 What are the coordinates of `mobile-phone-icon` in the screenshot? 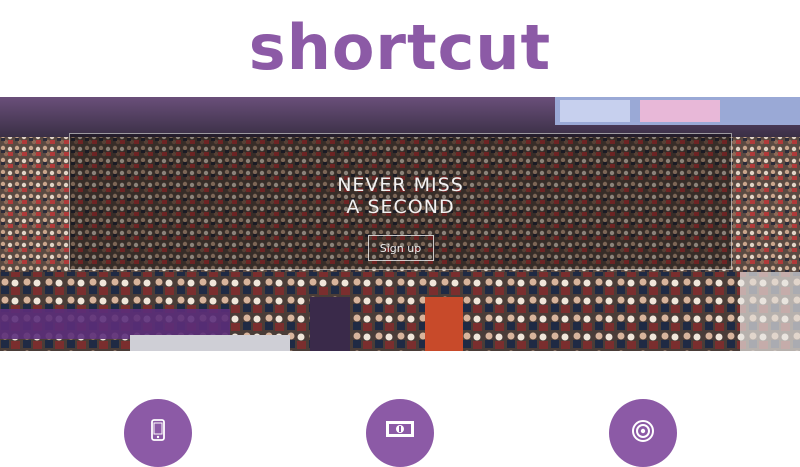 It's located at (158, 430).